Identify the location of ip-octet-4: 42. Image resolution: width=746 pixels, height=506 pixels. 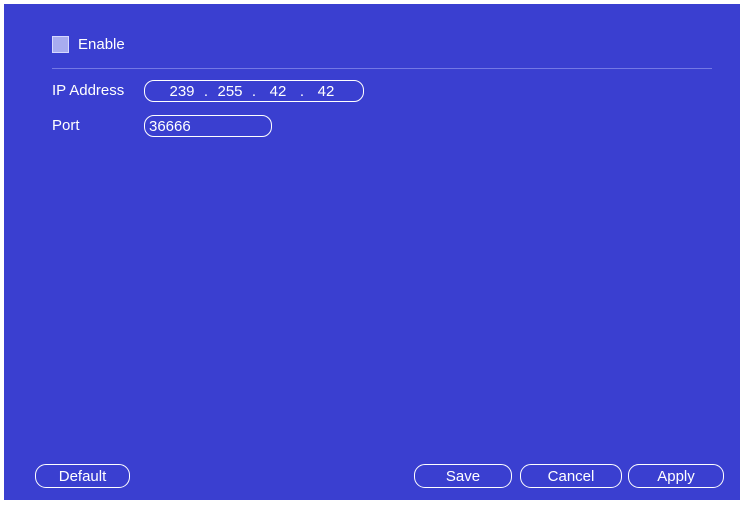
(326, 91).